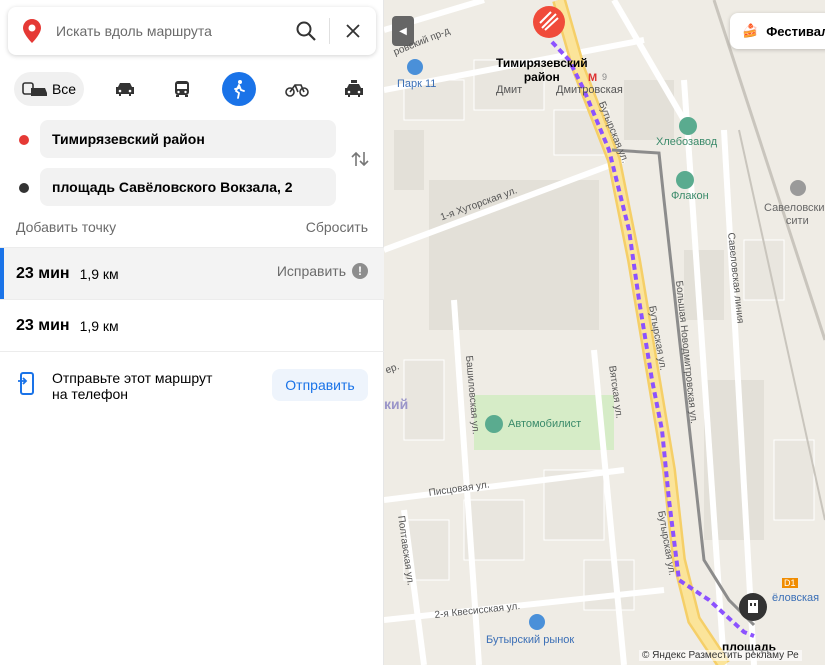 The height and width of the screenshot is (665, 825). What do you see at coordinates (188, 187) in the screenshot?
I see `end-point-field: площадь Савёловского Вокзала, 2` at bounding box center [188, 187].